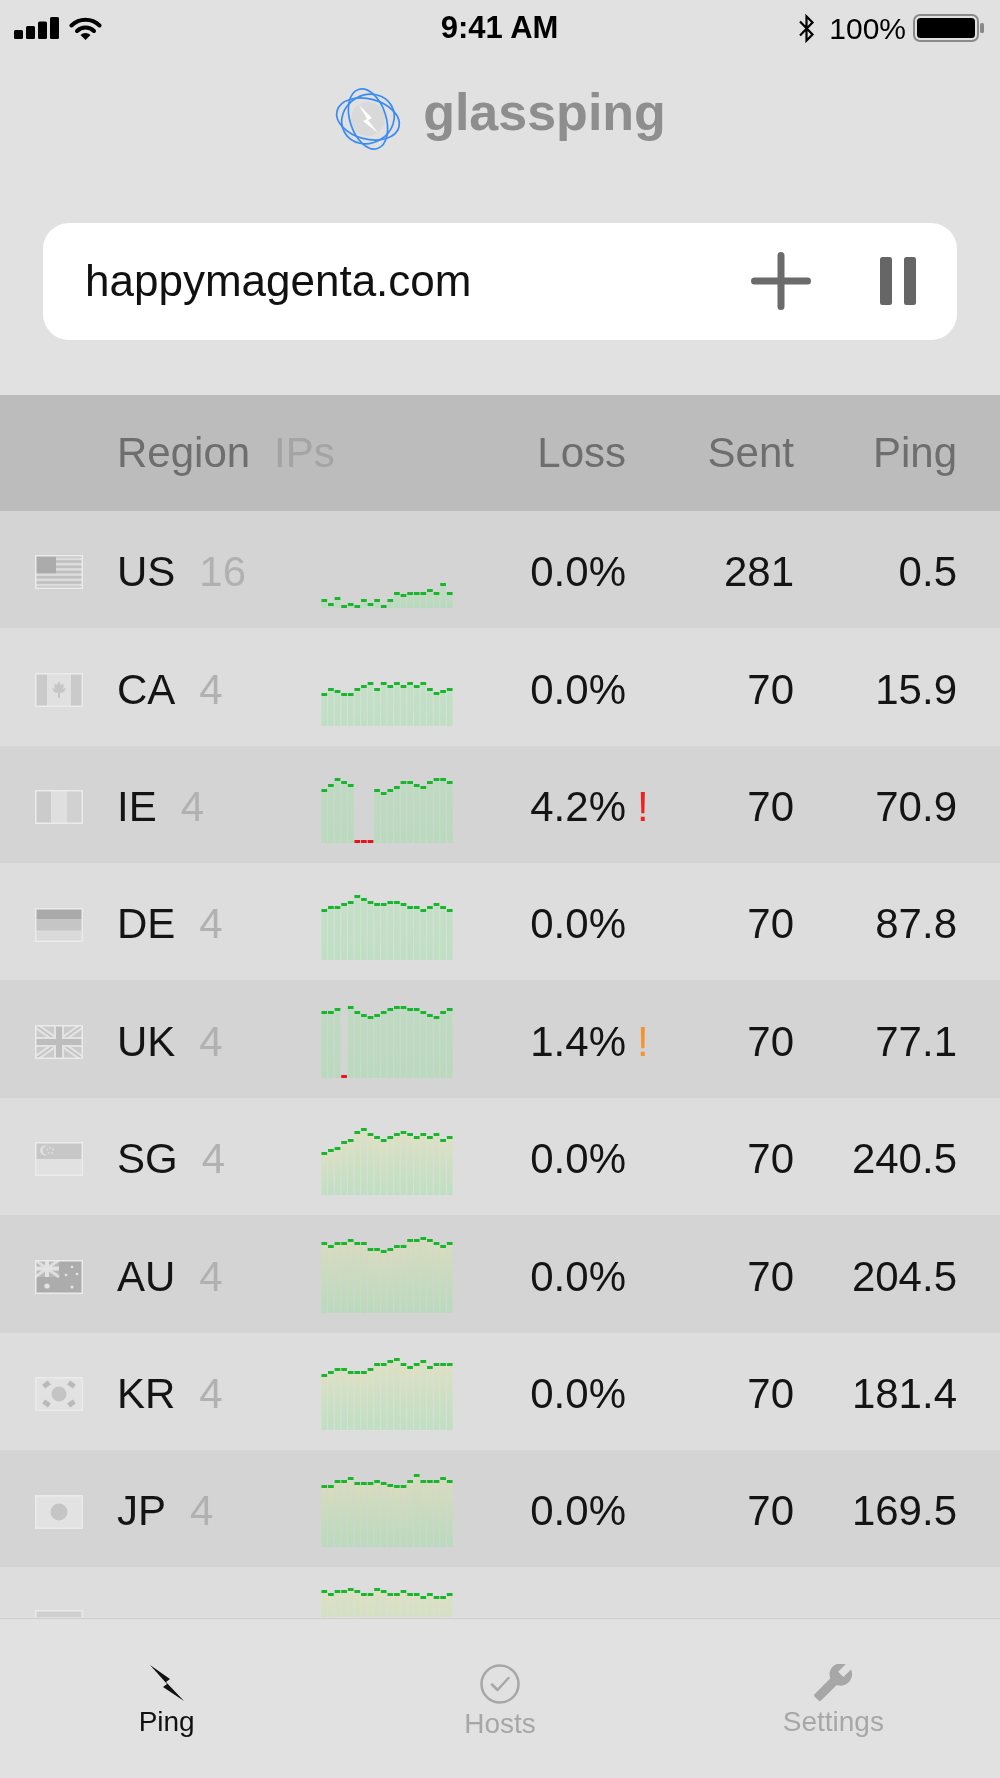 This screenshot has height=1778, width=1000. I want to click on region-code: SG, so click(147, 1159).